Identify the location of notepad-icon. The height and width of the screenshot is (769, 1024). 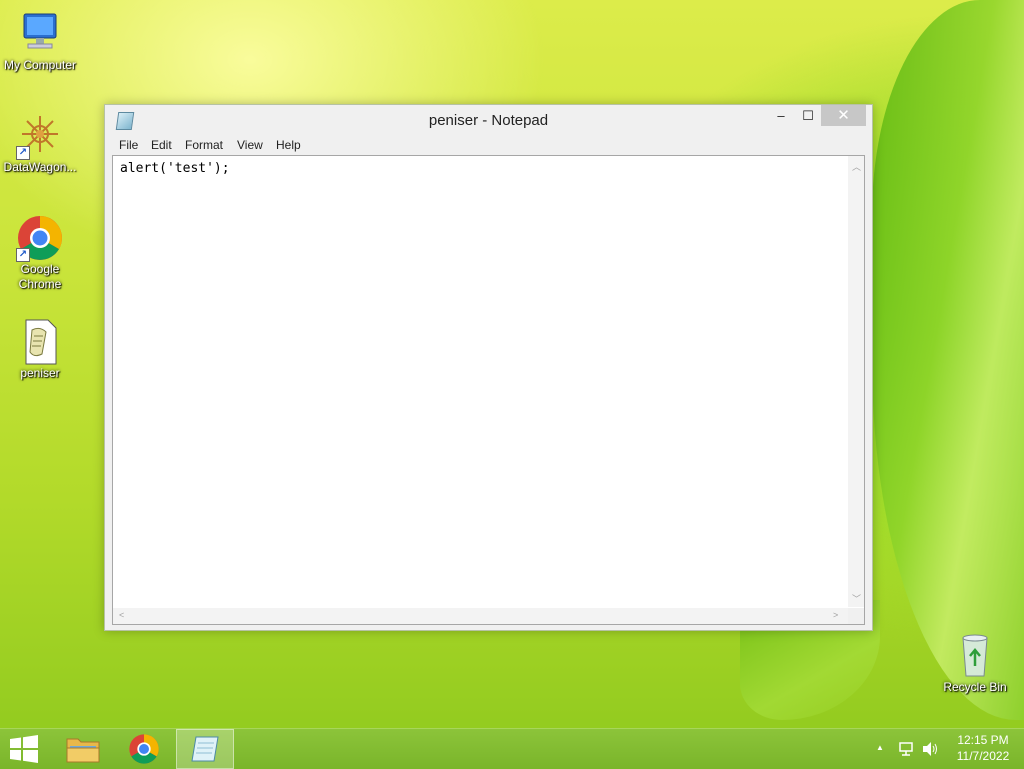
(205, 749).